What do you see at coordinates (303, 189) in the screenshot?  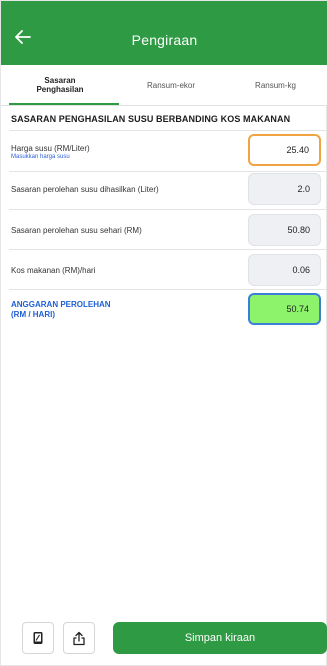 I see `milk-target-value: 2.0` at bounding box center [303, 189].